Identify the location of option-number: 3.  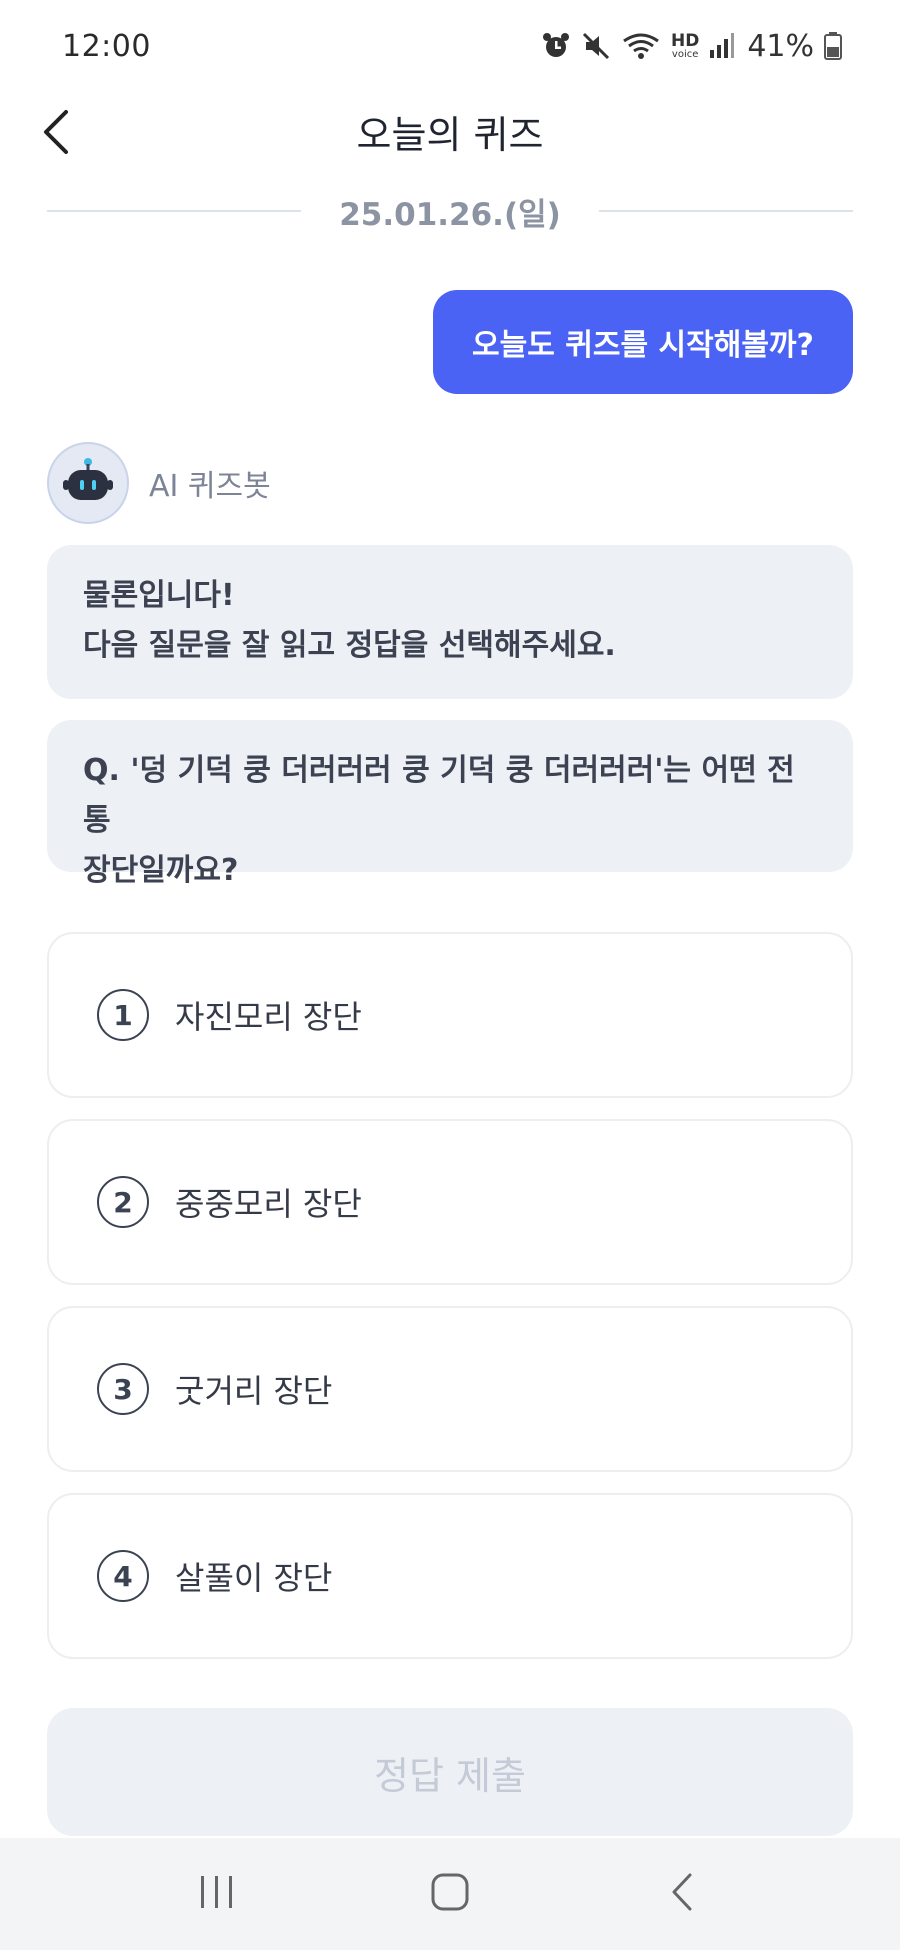
(123, 1389).